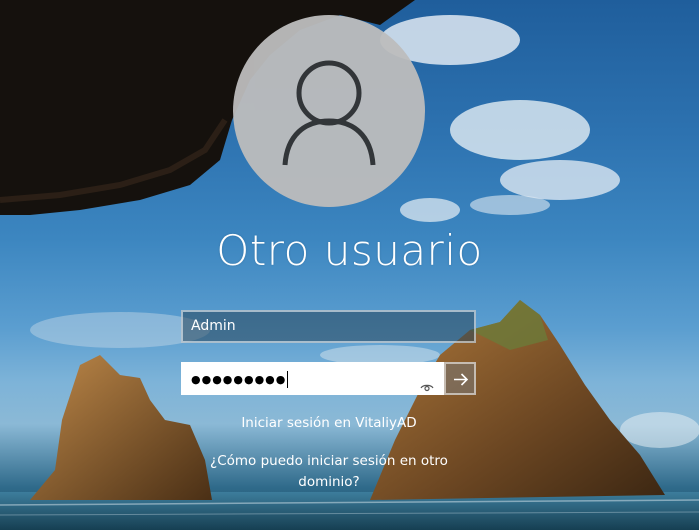 Image resolution: width=699 pixels, height=530 pixels. Describe the element at coordinates (312, 378) in the screenshot. I see `password-field: ●●●●●●●●●` at that location.